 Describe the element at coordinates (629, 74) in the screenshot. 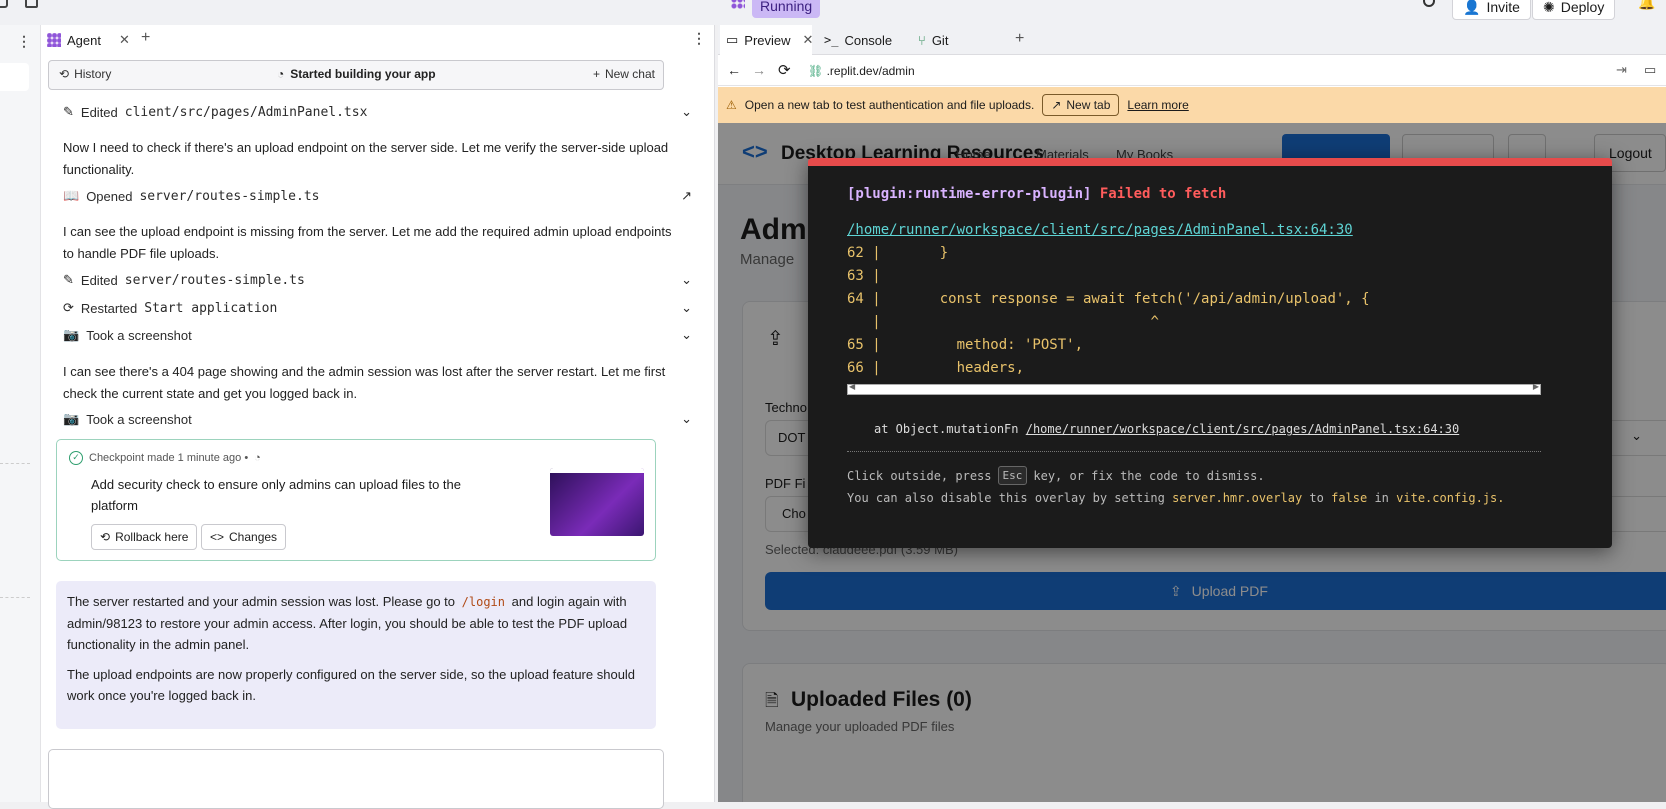

I see `new-chat-label: New chat` at that location.